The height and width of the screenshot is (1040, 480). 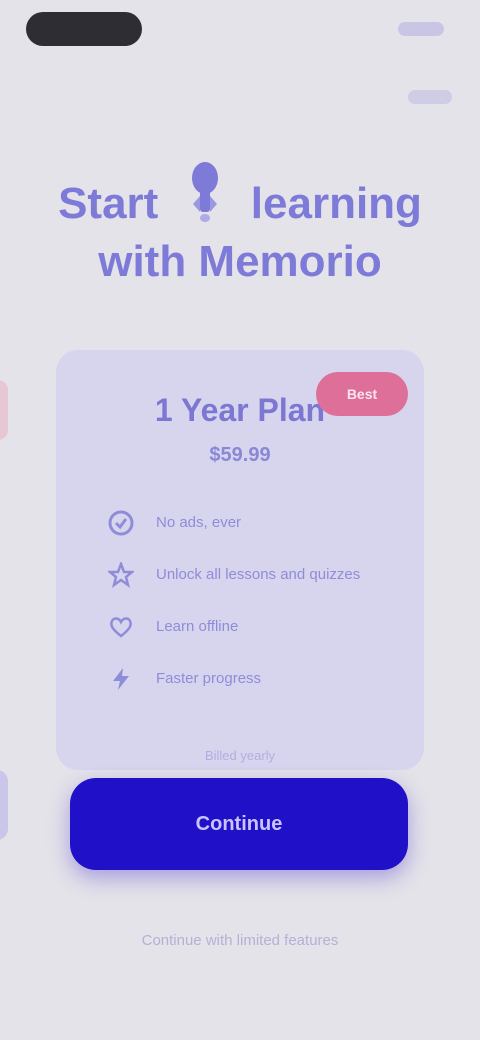 What do you see at coordinates (240, 940) in the screenshot?
I see `limited-features-link: Continue with limited features` at bounding box center [240, 940].